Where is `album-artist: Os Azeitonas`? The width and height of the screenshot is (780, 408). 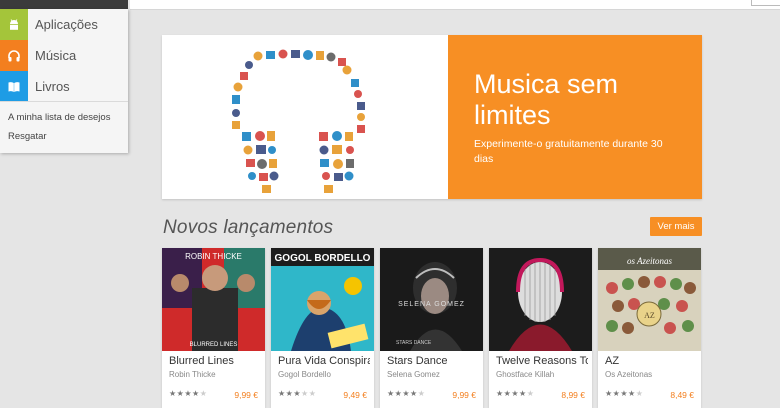
album-artist: Os Azeitonas is located at coordinates (629, 374).